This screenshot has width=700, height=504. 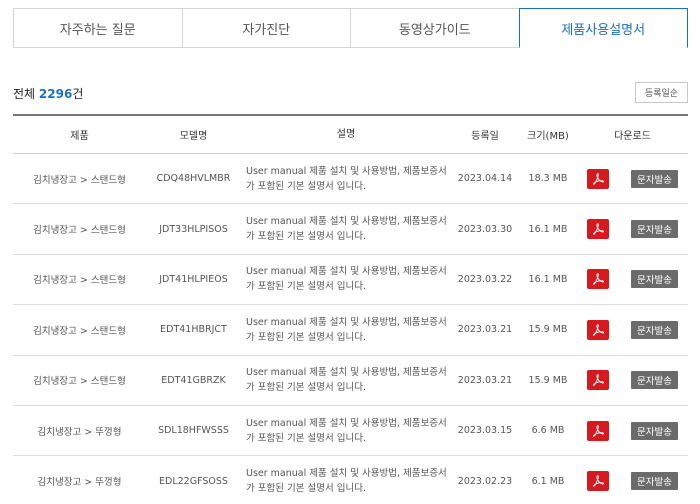 I want to click on total-count: 전체 2296건, so click(x=48, y=93).